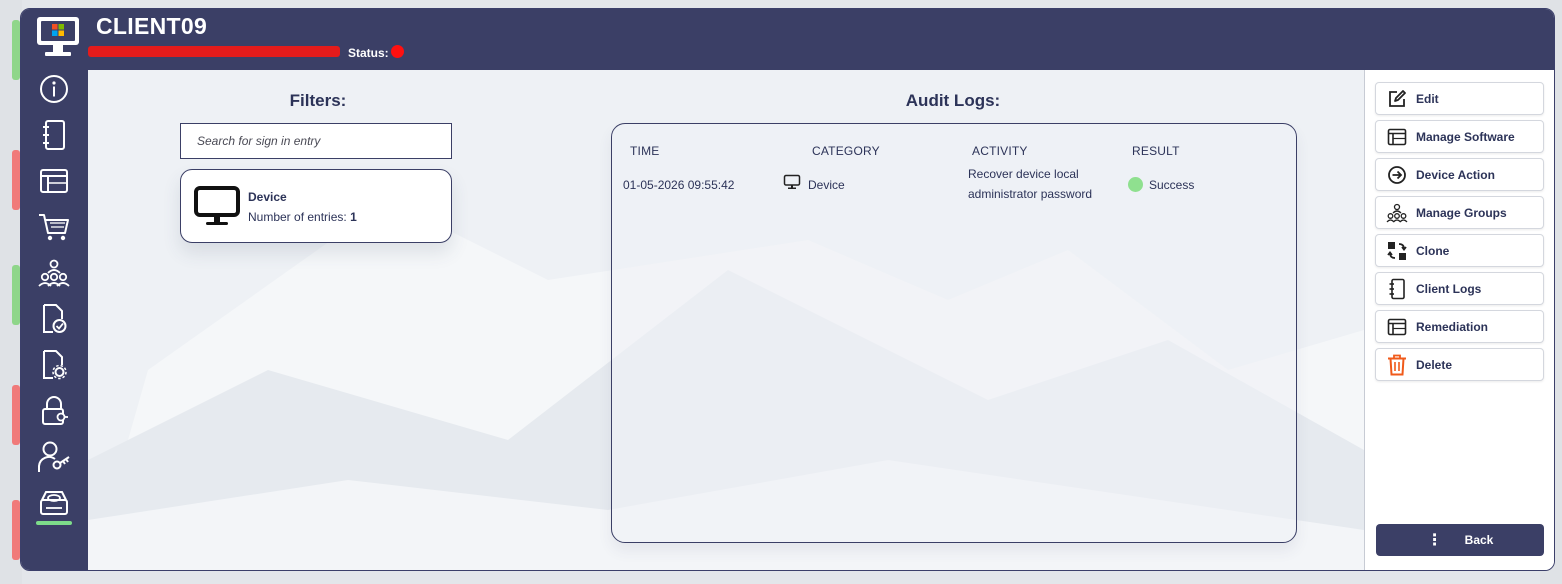  I want to click on background-left-strip, so click(11, 292).